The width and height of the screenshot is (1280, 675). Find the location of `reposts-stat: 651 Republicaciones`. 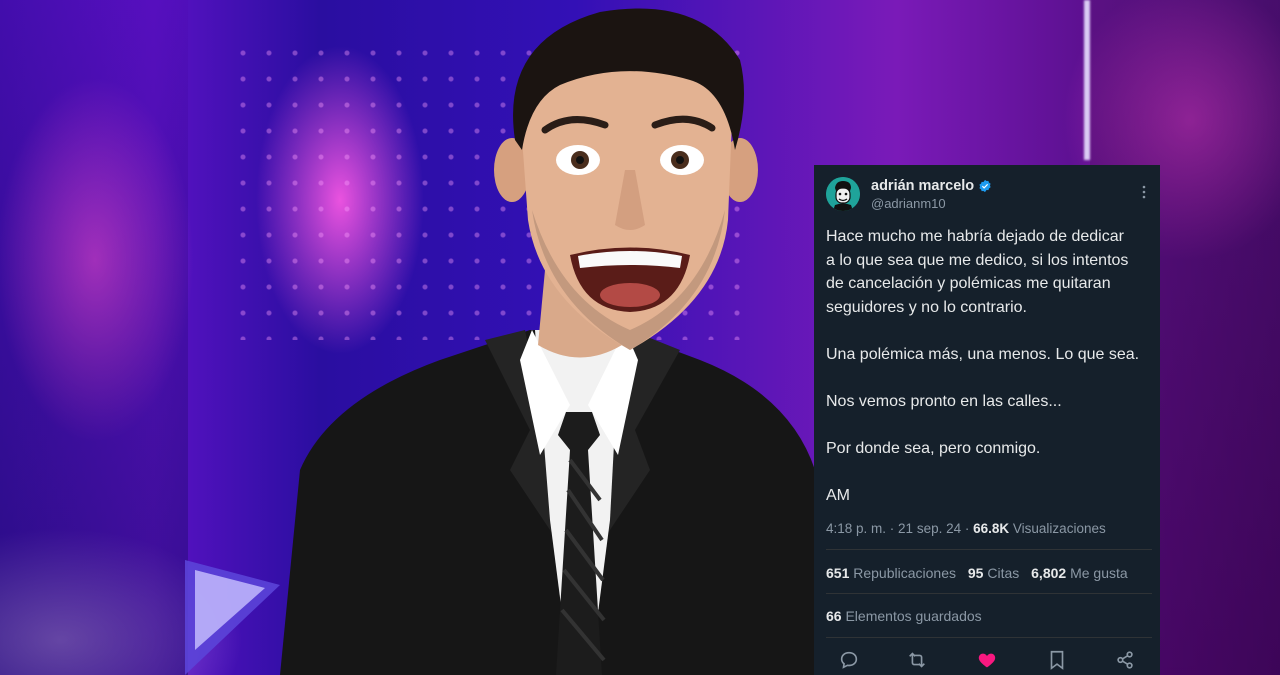

reposts-stat: 651 Republicaciones is located at coordinates (891, 573).